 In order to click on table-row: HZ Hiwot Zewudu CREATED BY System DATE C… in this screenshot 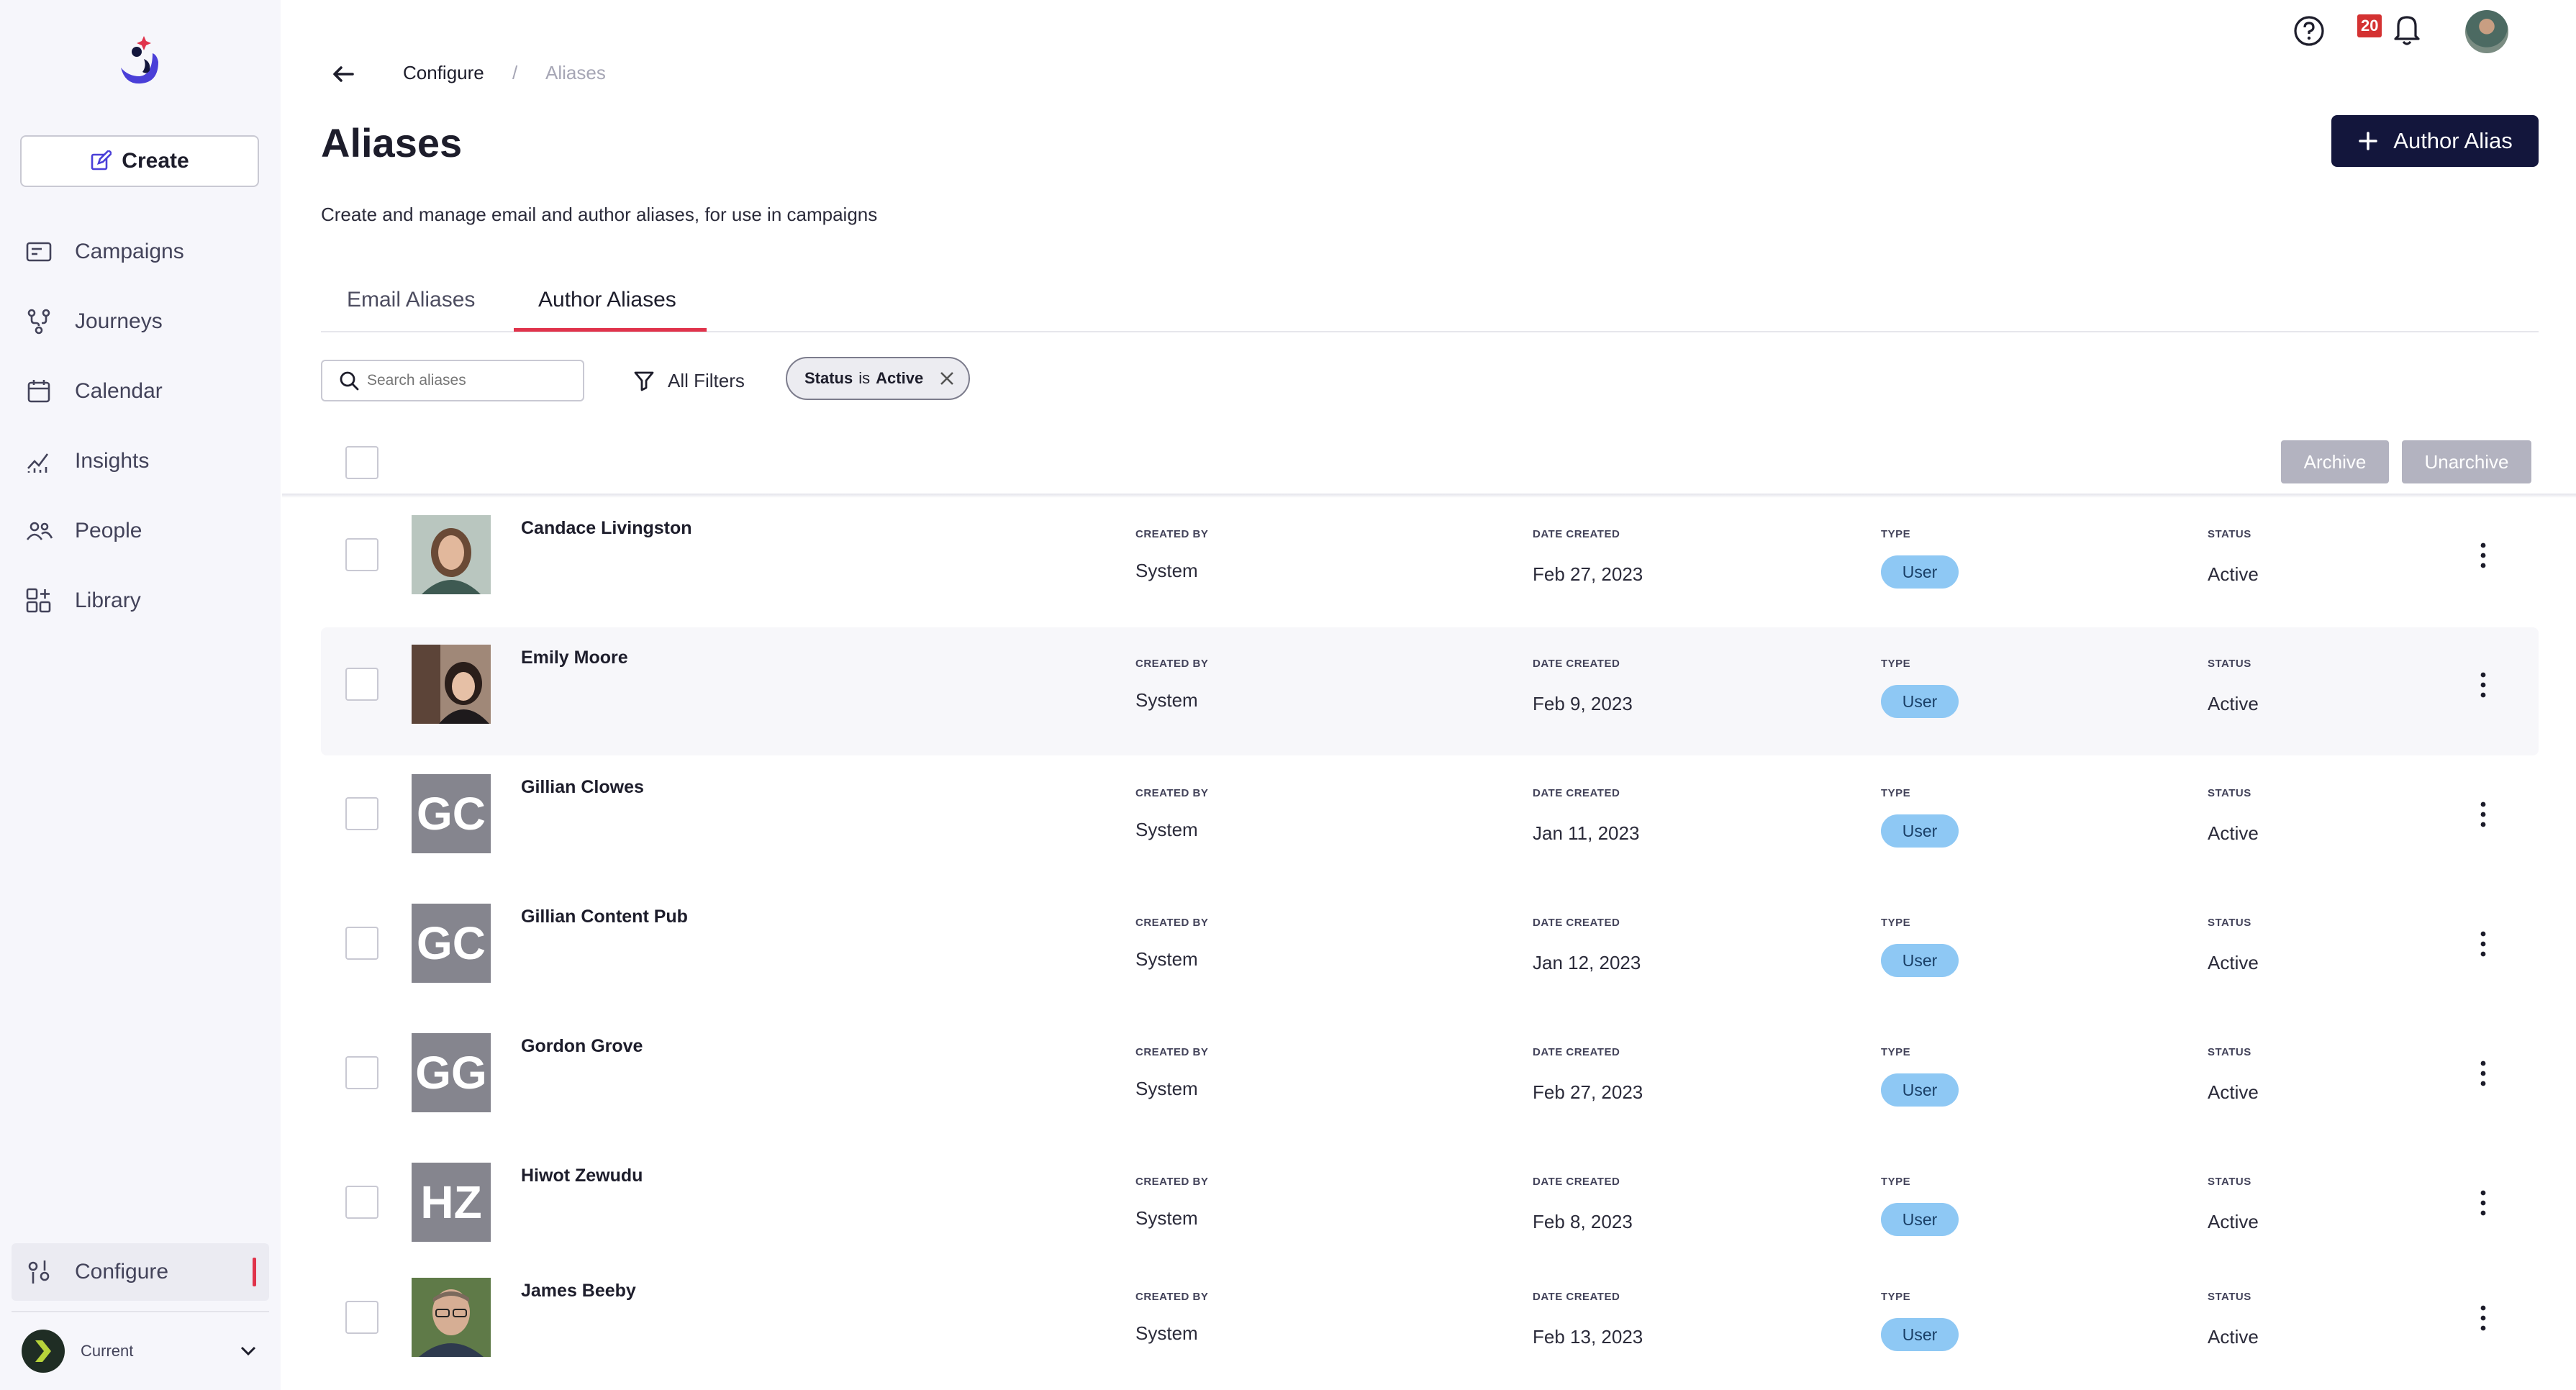, I will do `click(1430, 1209)`.